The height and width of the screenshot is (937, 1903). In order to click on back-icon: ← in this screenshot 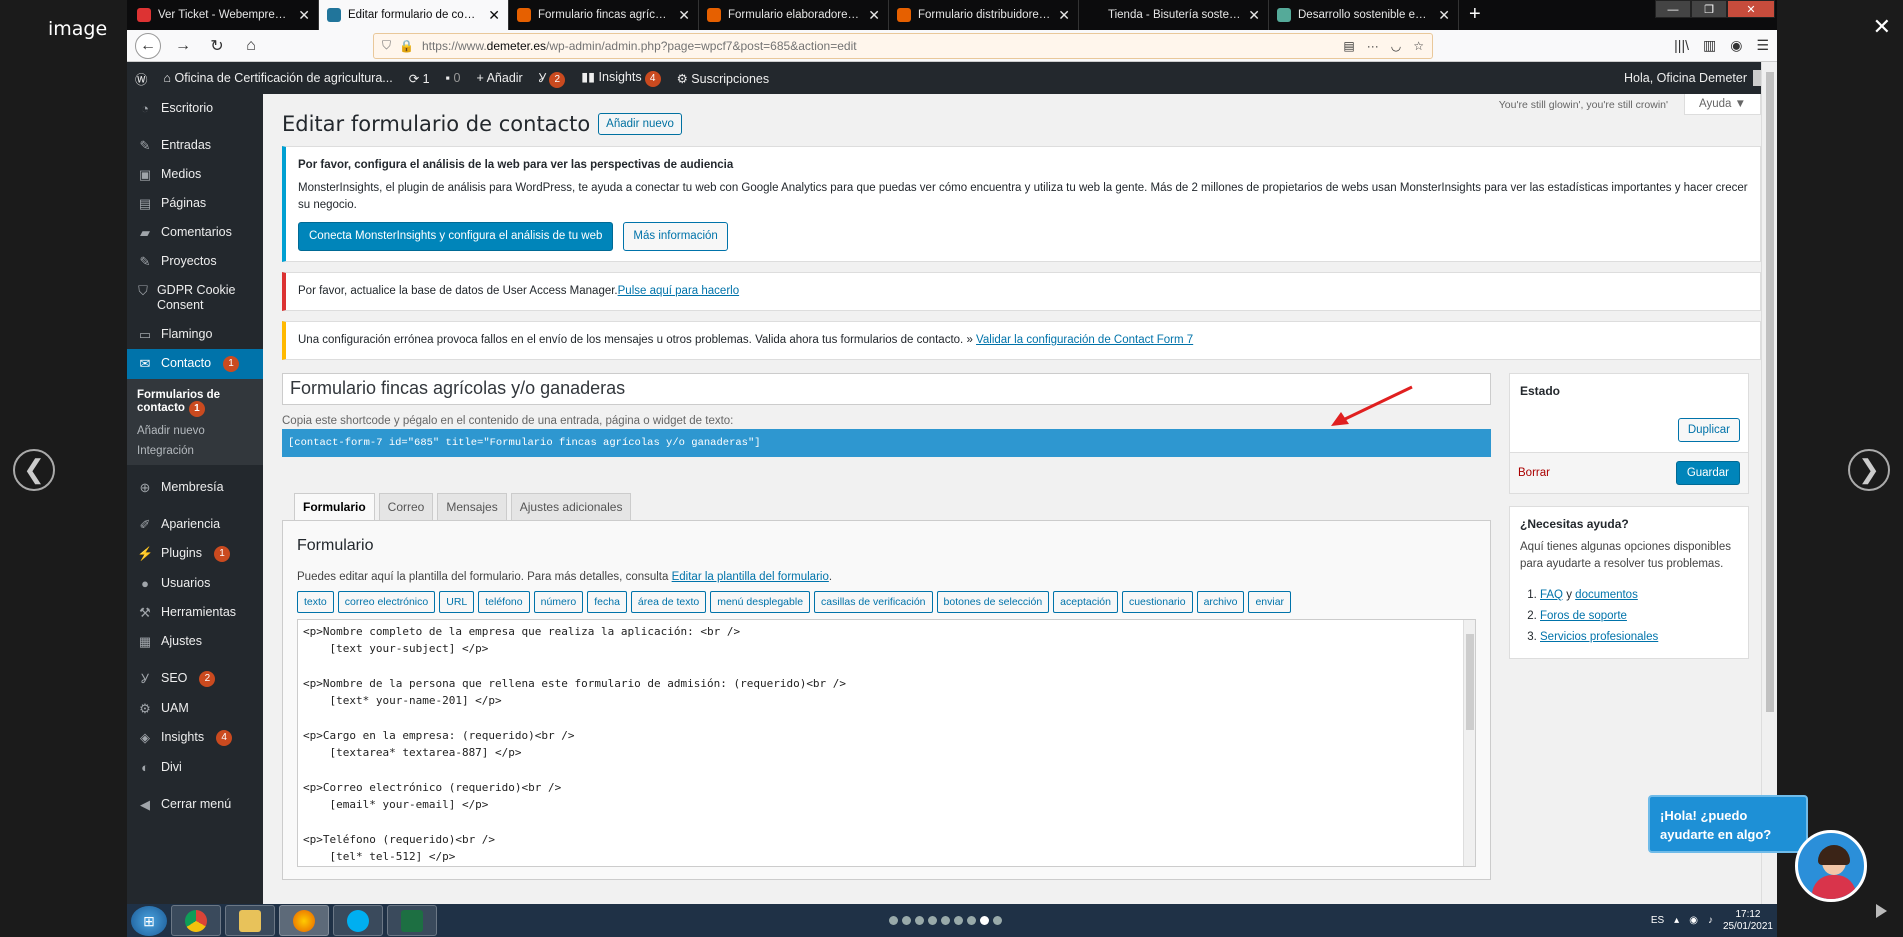, I will do `click(148, 45)`.